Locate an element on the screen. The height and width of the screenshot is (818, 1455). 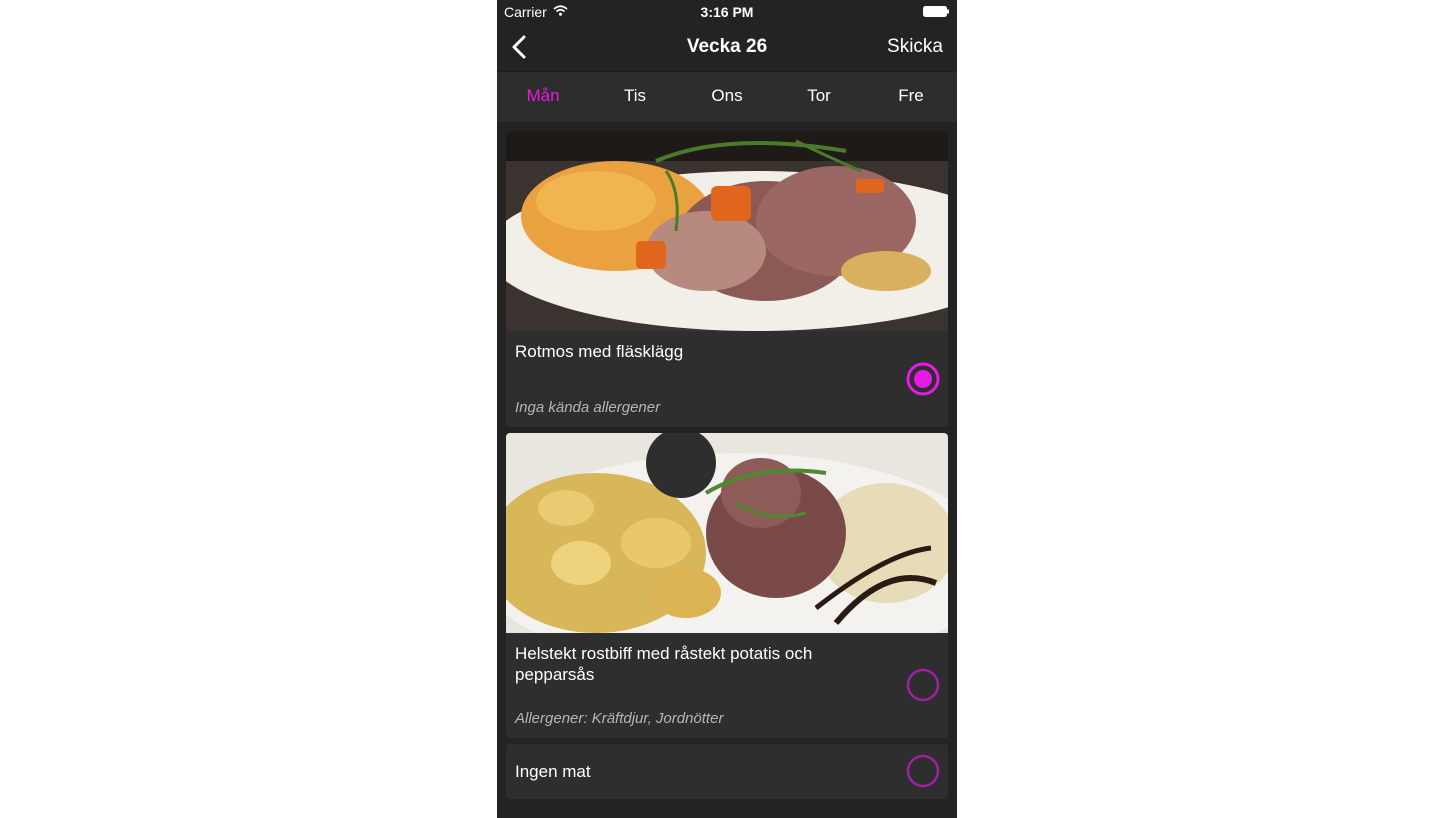
status-bar: Carrier 3:16 PM is located at coordinates (727, 12).